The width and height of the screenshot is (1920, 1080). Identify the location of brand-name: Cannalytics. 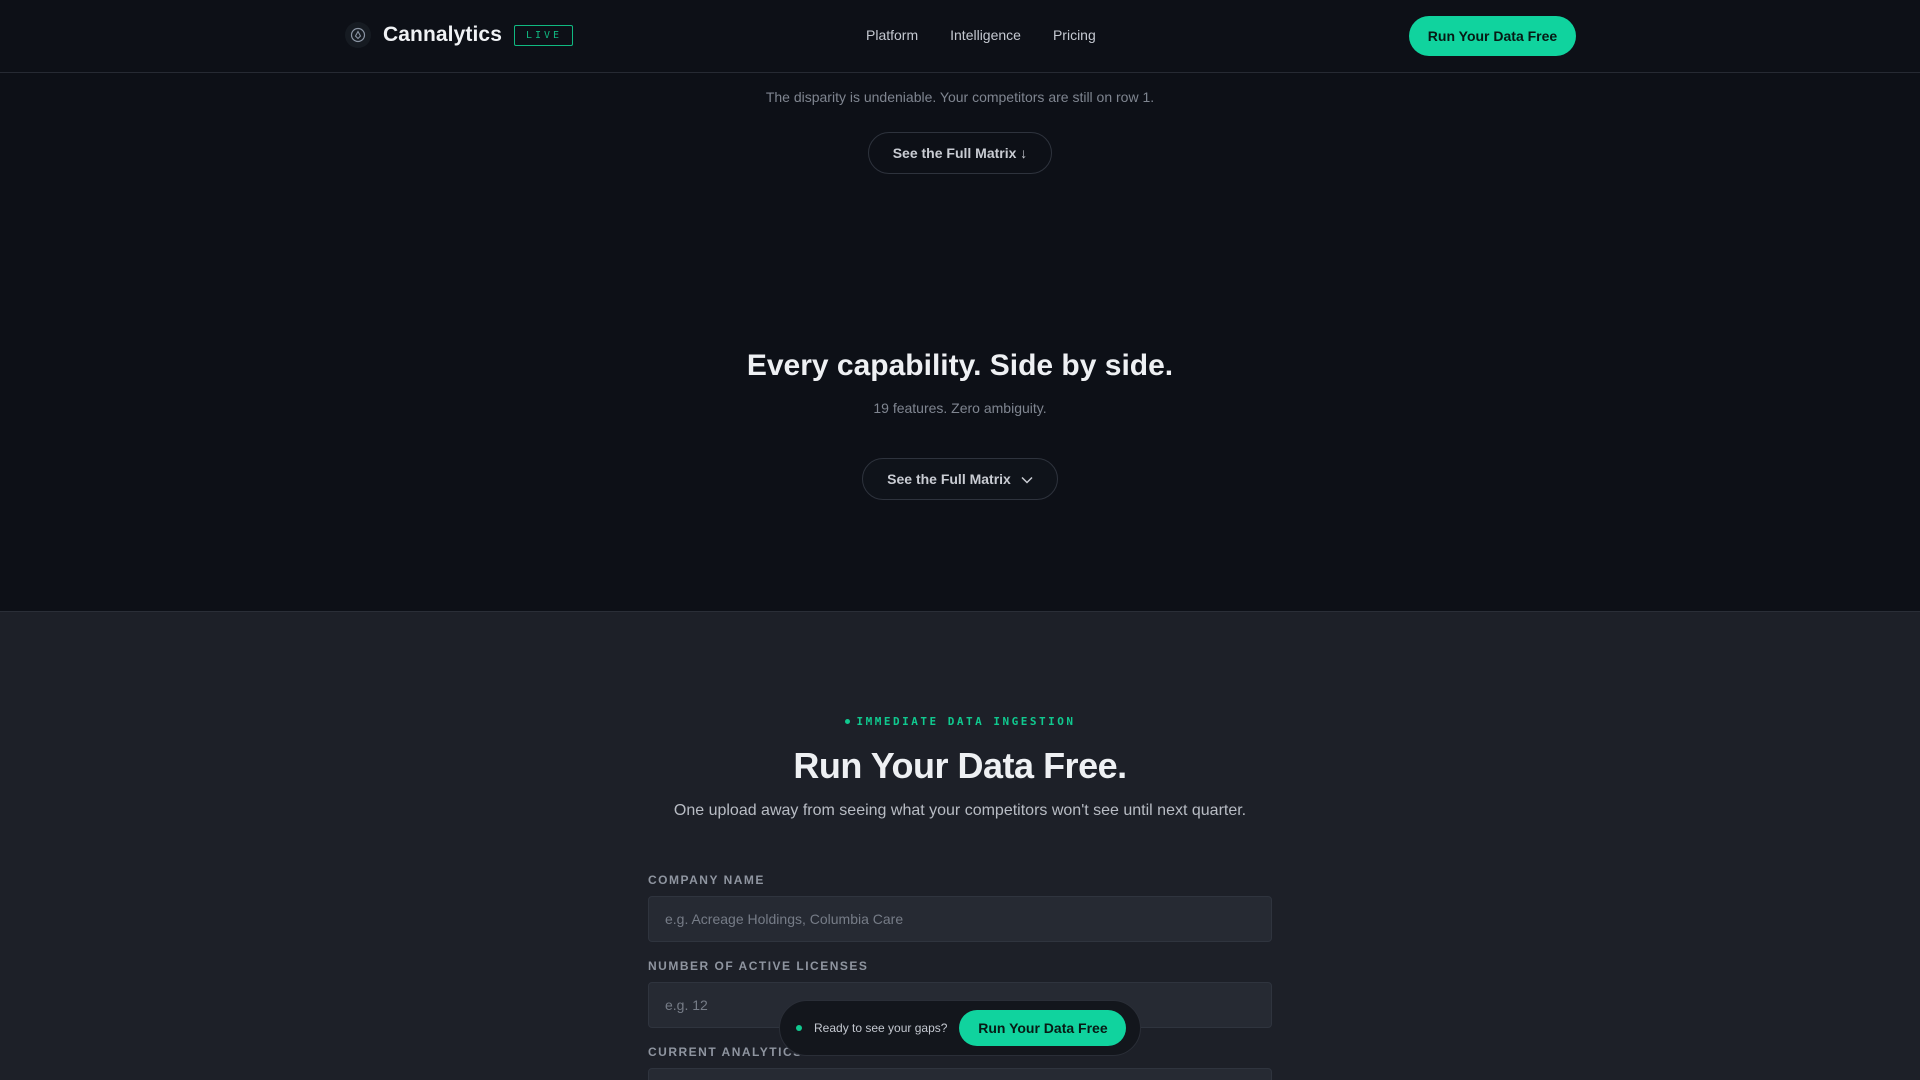
(442, 34).